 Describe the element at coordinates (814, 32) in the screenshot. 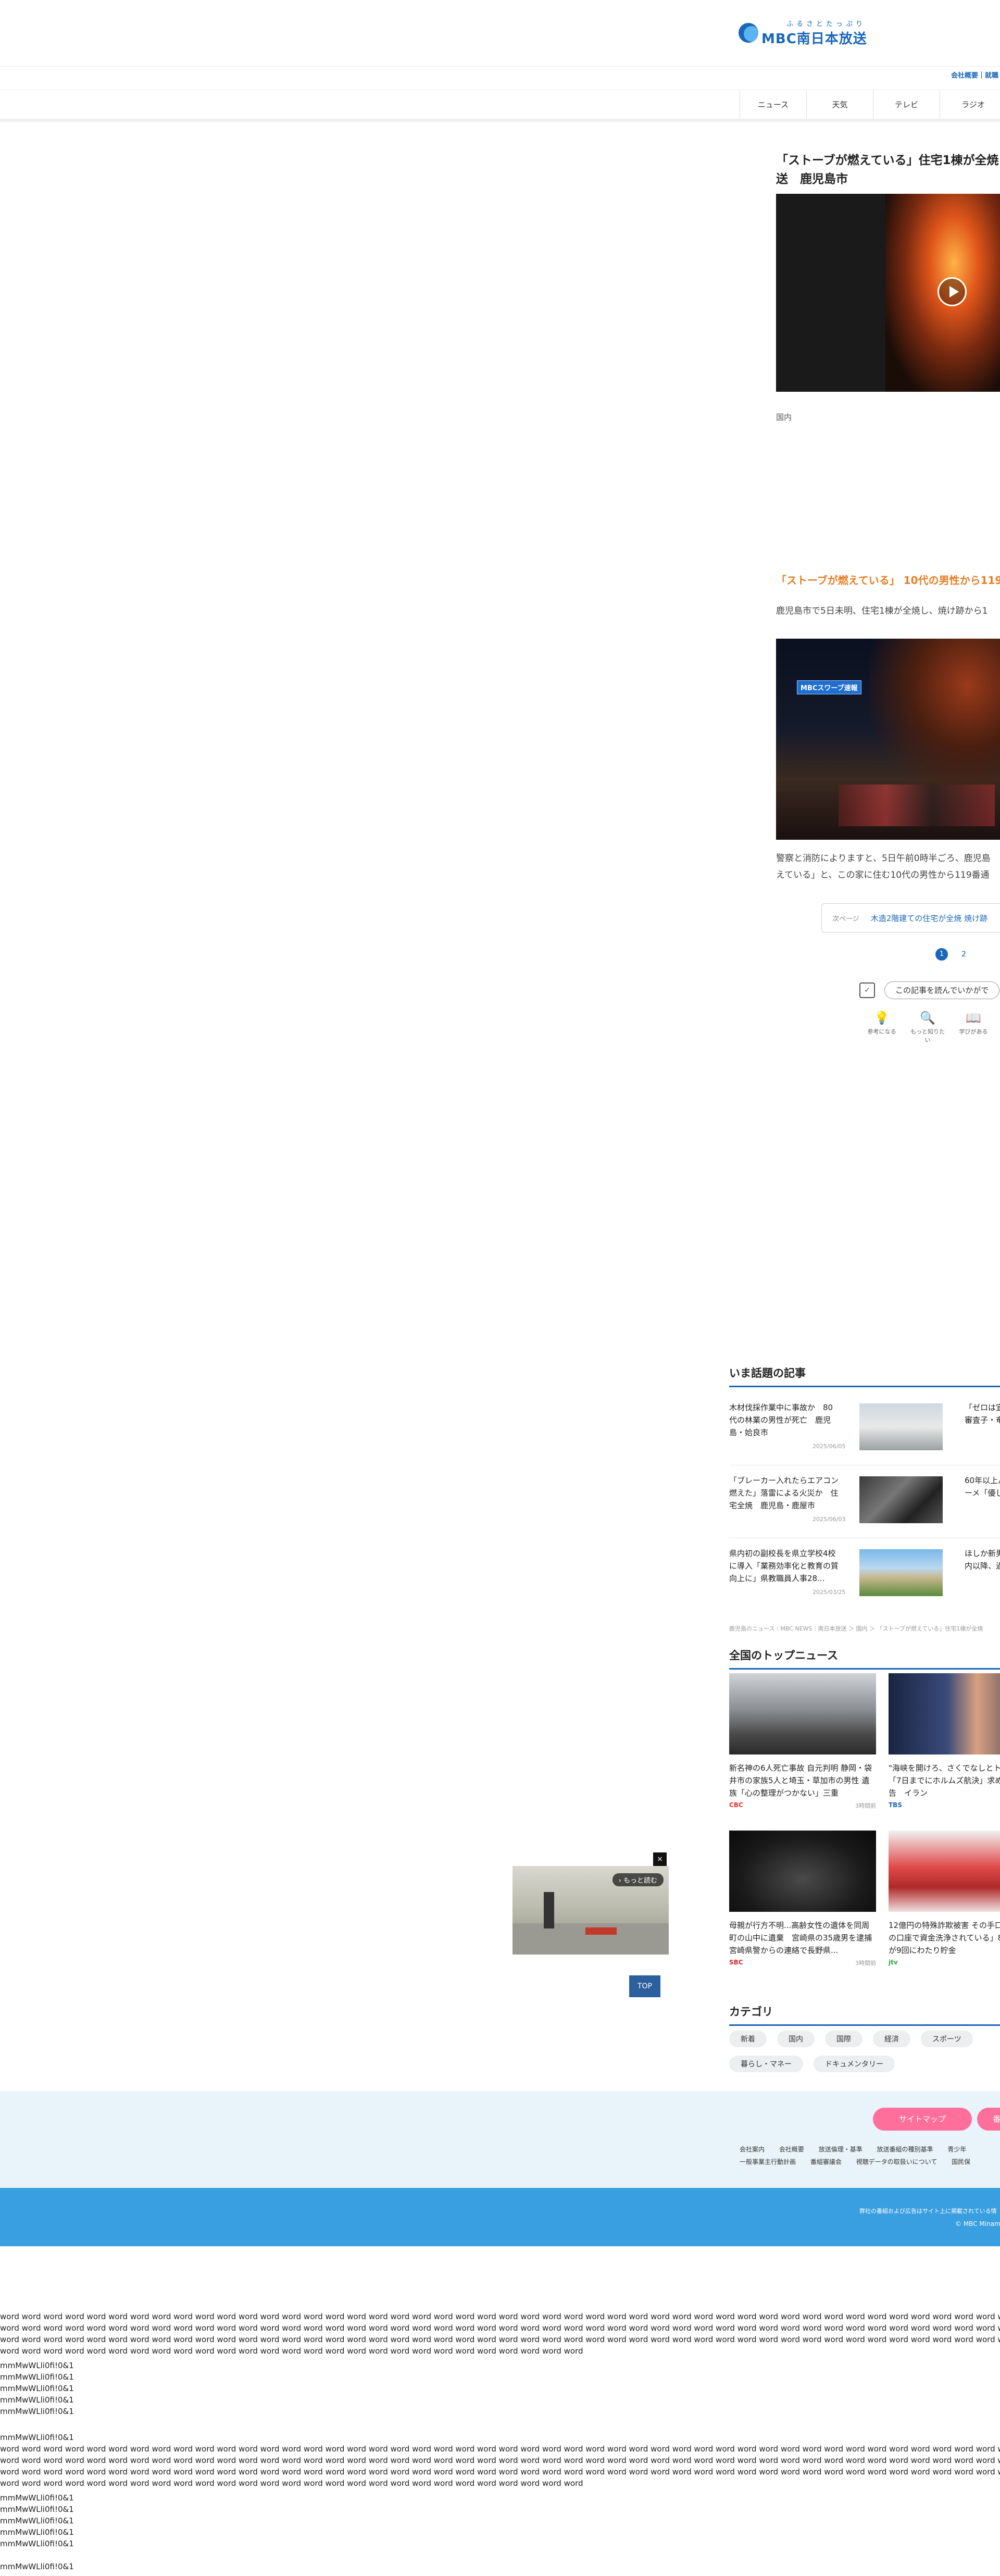

I see `logo-text: ふるさとたっぷり MBC南日本放送` at that location.